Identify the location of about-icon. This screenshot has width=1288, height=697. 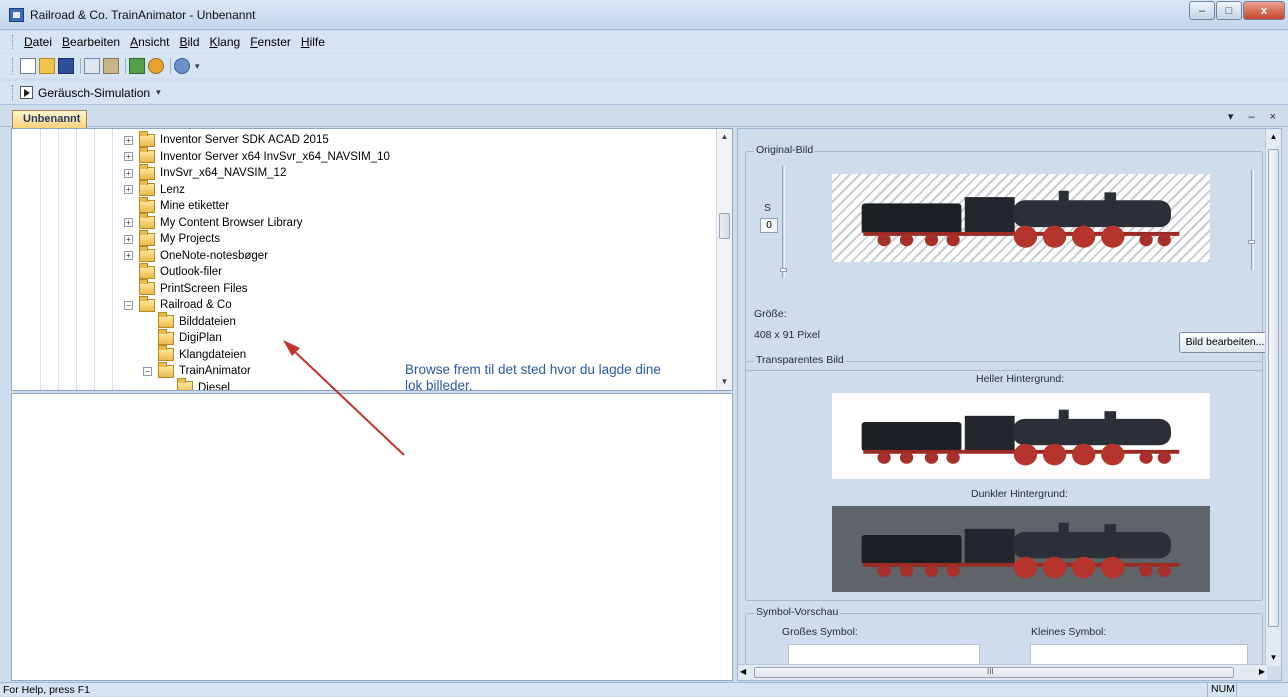
(182, 66).